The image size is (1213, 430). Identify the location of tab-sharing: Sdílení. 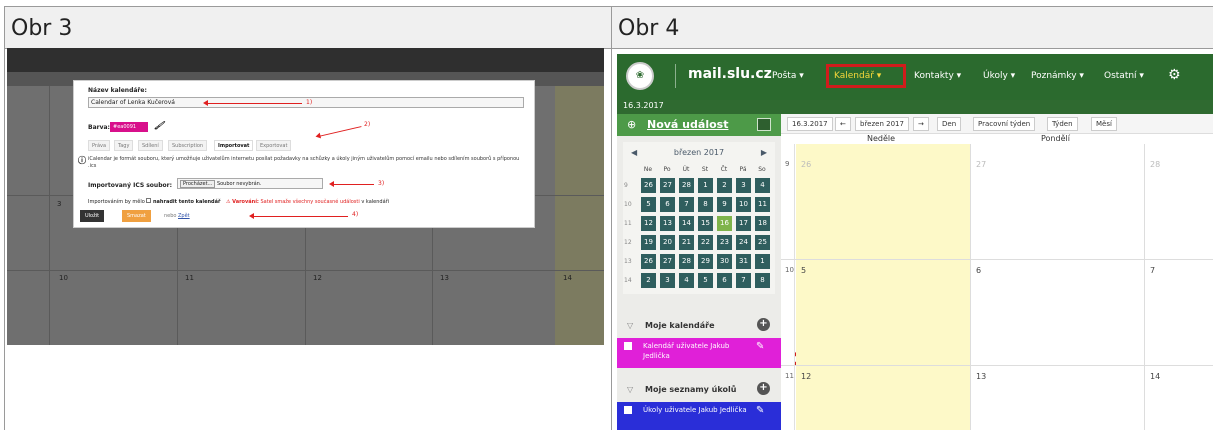
(150, 145).